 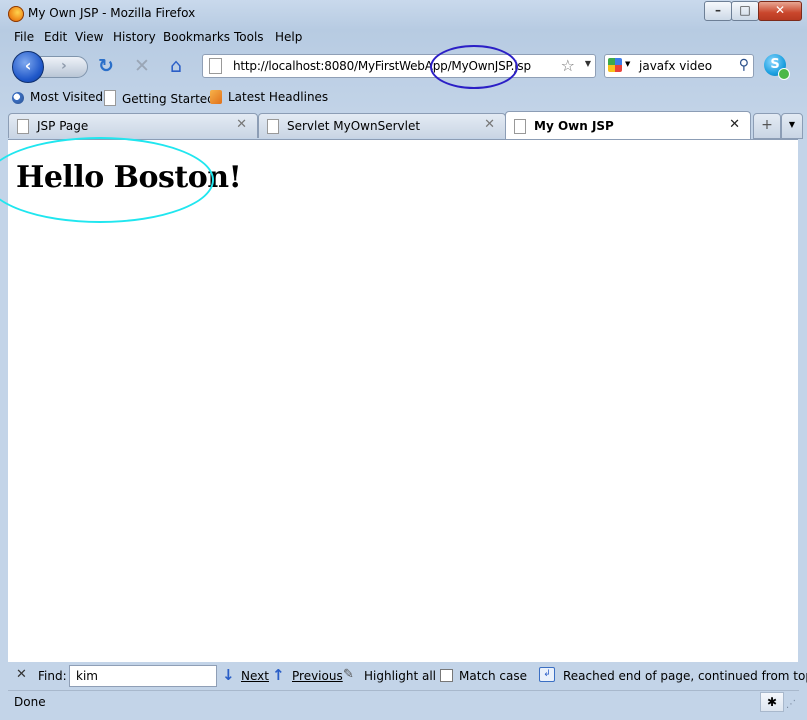 I want to click on back-forward-group: › ‹, so click(x=50, y=67).